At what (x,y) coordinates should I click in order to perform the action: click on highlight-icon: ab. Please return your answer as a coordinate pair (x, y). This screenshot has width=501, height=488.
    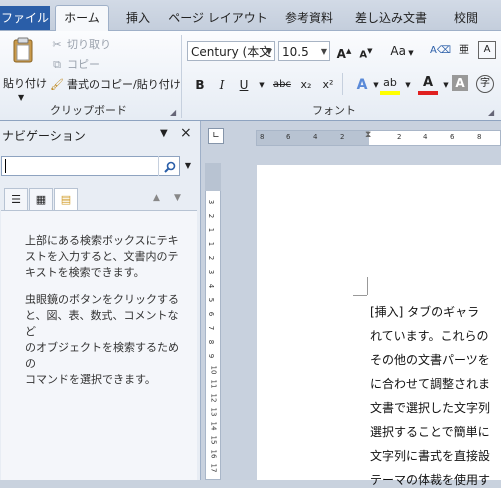
    Looking at the image, I should click on (390, 85).